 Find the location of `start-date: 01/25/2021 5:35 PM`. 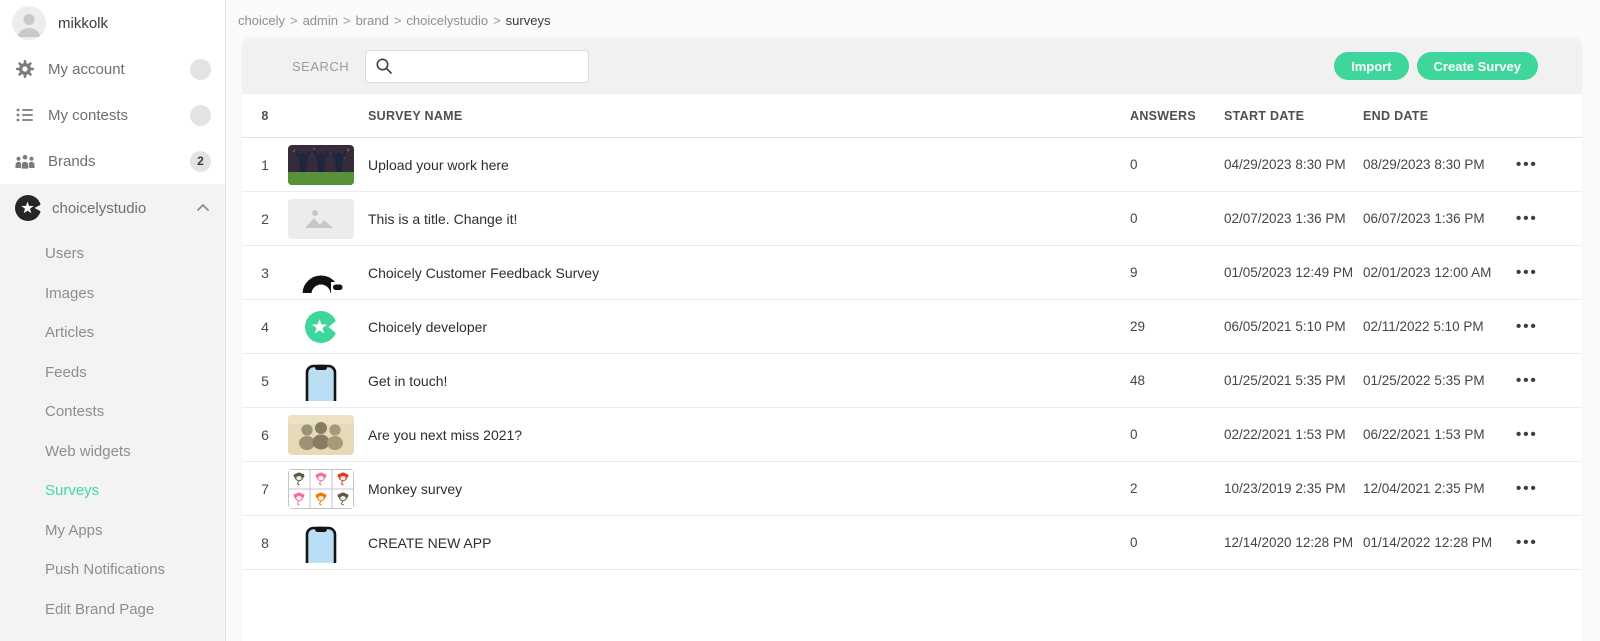

start-date: 01/25/2021 5:35 PM is located at coordinates (1285, 380).